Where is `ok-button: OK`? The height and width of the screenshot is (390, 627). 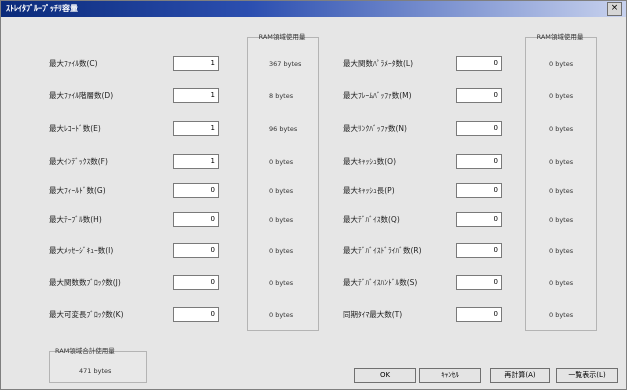 ok-button: OK is located at coordinates (385, 375).